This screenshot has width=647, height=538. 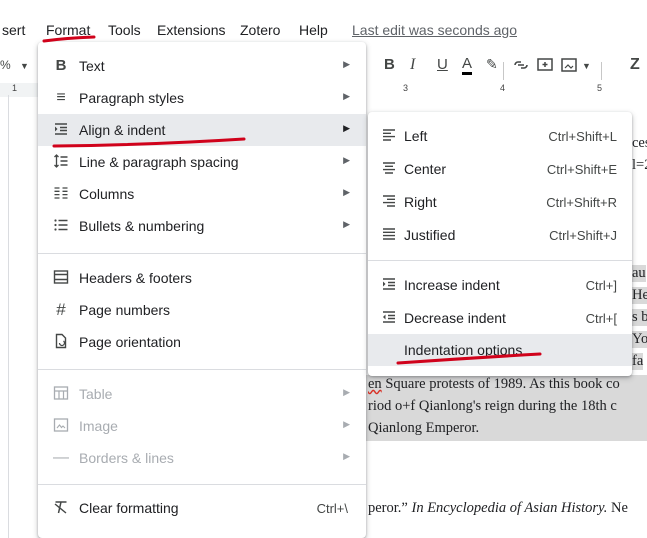 What do you see at coordinates (469, 358) in the screenshot?
I see `annotation-underline-indentation-options` at bounding box center [469, 358].